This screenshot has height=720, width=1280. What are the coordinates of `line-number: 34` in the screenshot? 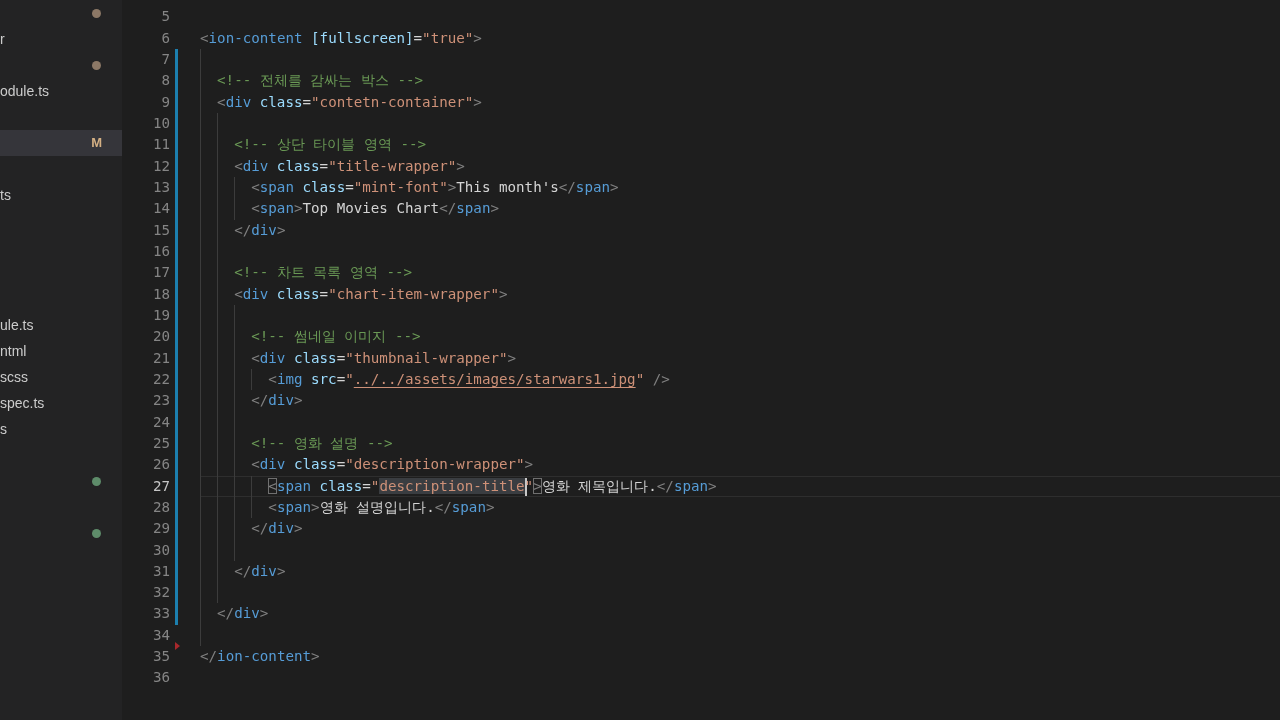 It's located at (160, 635).